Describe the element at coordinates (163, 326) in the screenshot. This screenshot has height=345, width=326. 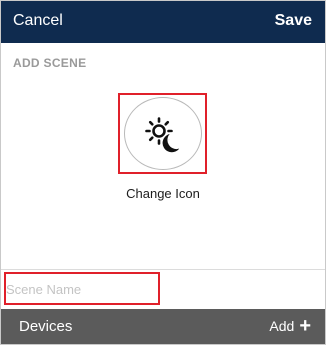
I see `devices-bar: Devices Add +` at that location.